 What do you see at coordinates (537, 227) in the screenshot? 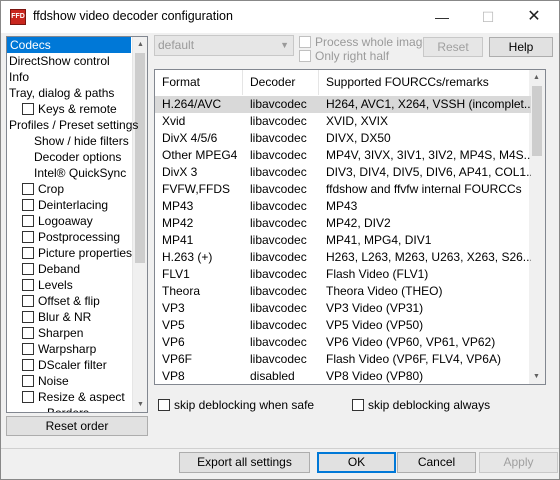
I see `codec-list-scrollbar: ▲ ▼` at bounding box center [537, 227].